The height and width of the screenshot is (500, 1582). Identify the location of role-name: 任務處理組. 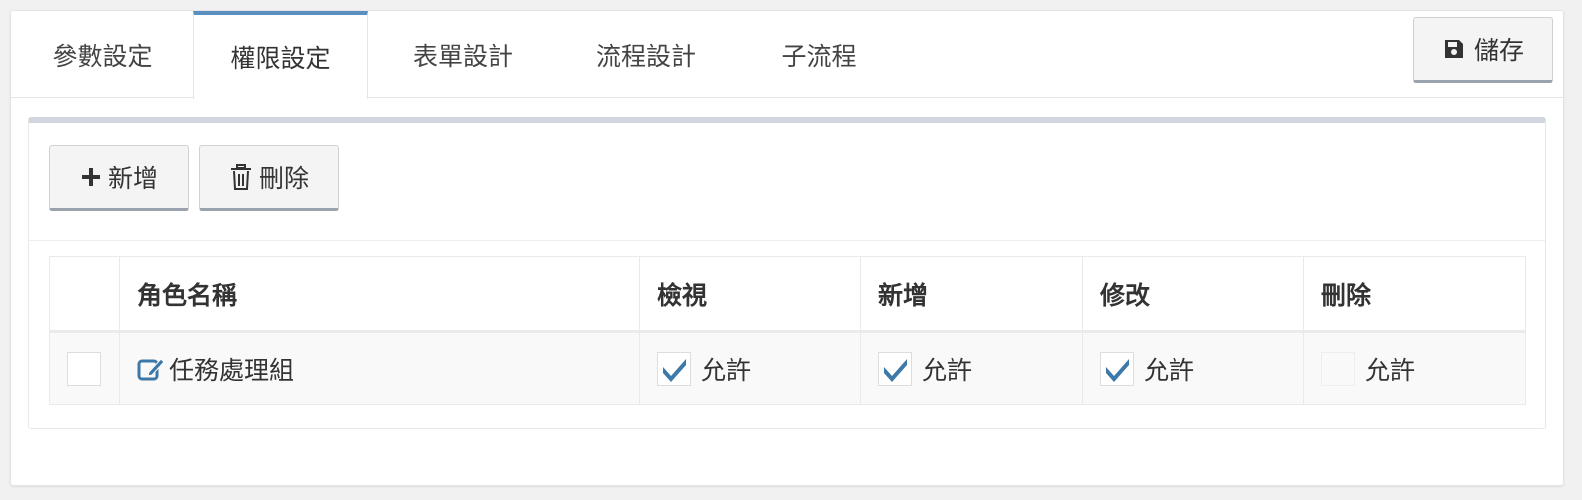
(232, 370).